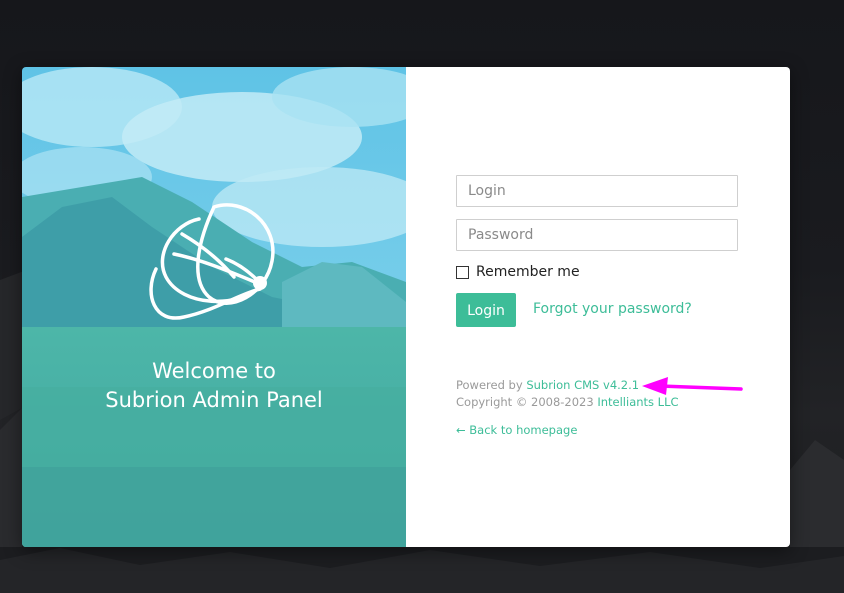  I want to click on welcome-line-2: Subrion Admin Panel, so click(214, 400).